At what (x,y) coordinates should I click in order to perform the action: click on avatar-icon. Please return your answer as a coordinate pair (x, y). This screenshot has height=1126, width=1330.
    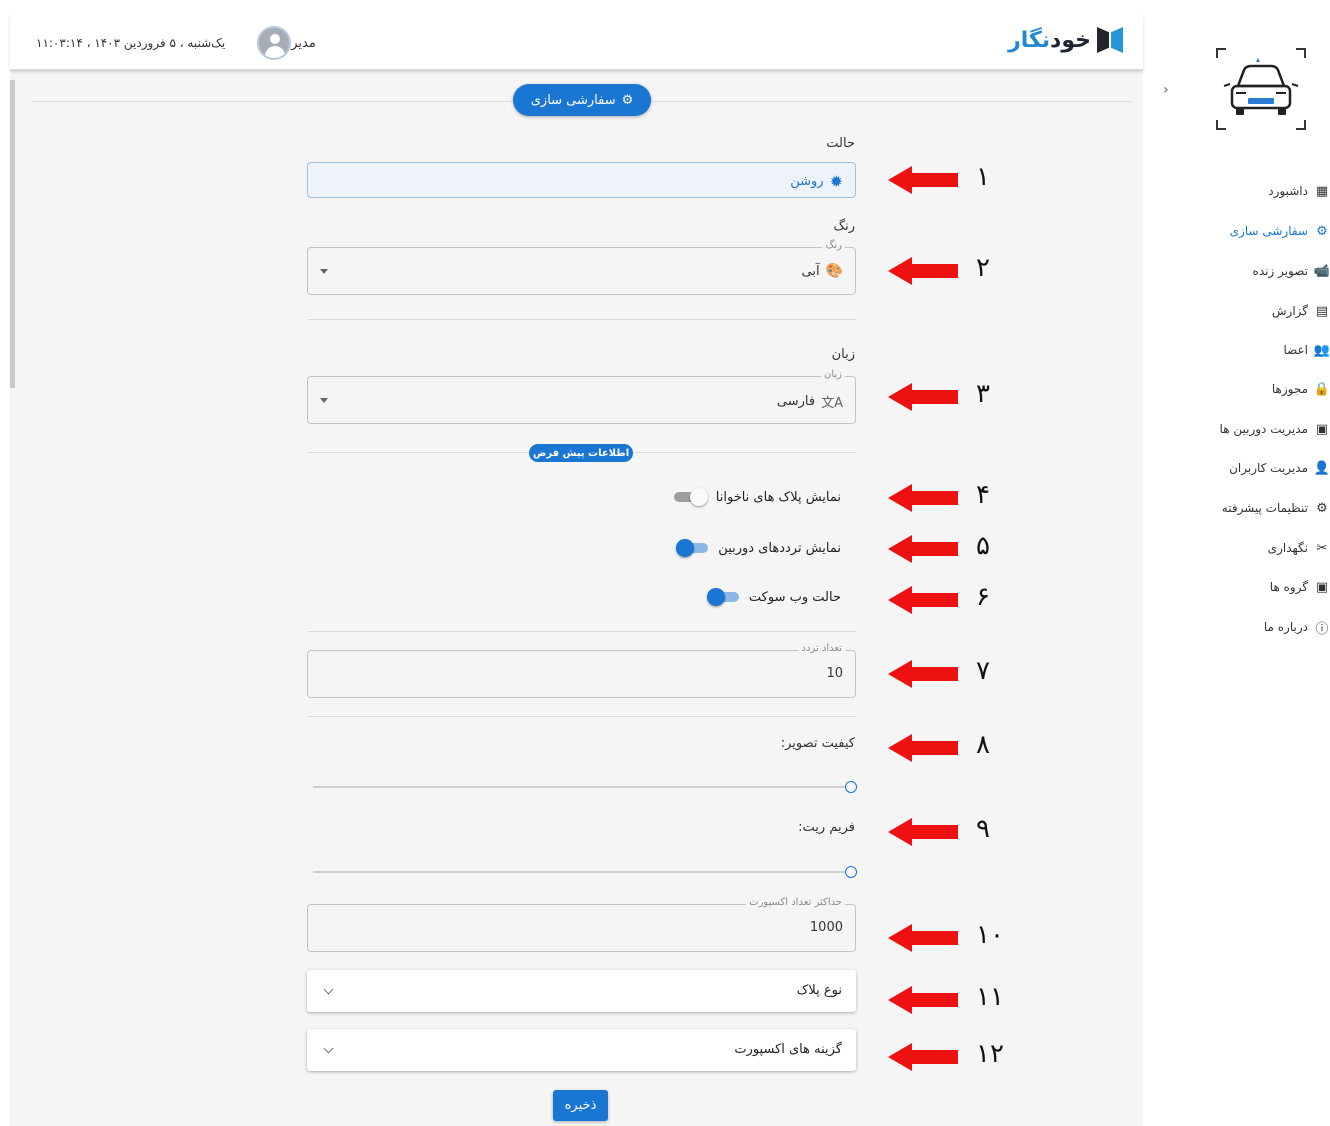
    Looking at the image, I should click on (274, 43).